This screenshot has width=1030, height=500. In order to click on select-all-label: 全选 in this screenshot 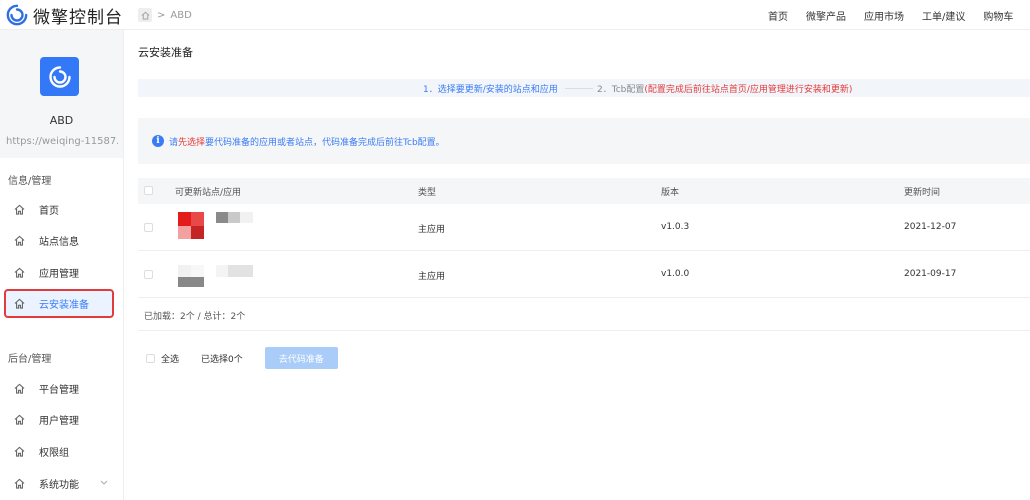, I will do `click(170, 358)`.